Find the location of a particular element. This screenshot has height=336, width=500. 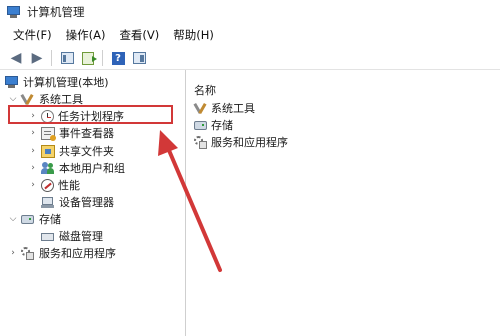

forward-button: ▶ is located at coordinates (37, 58).